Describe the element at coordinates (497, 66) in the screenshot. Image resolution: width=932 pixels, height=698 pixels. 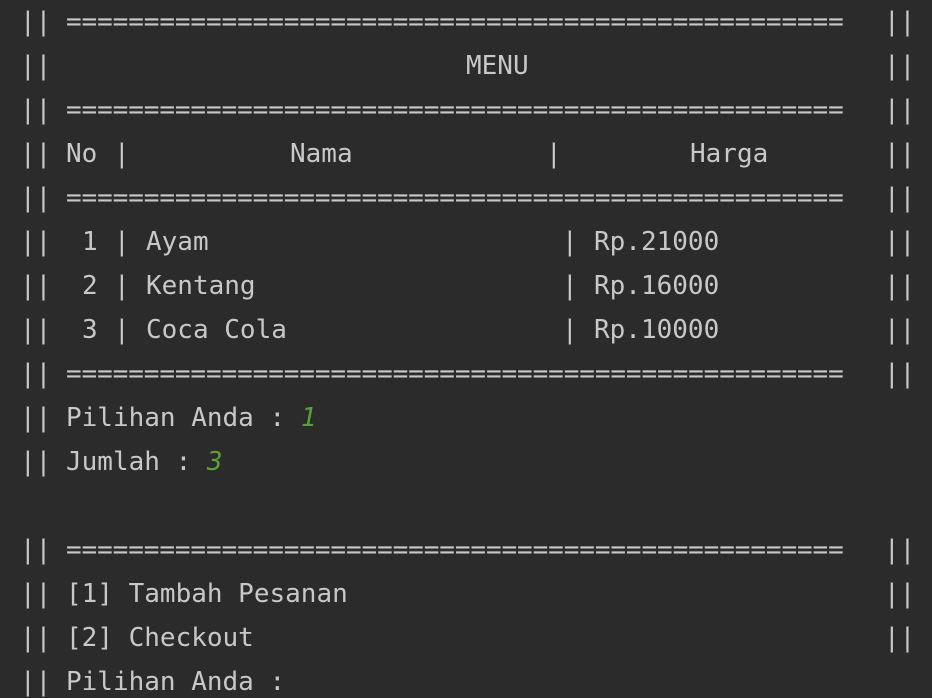
I see `menu-title: MENU` at that location.